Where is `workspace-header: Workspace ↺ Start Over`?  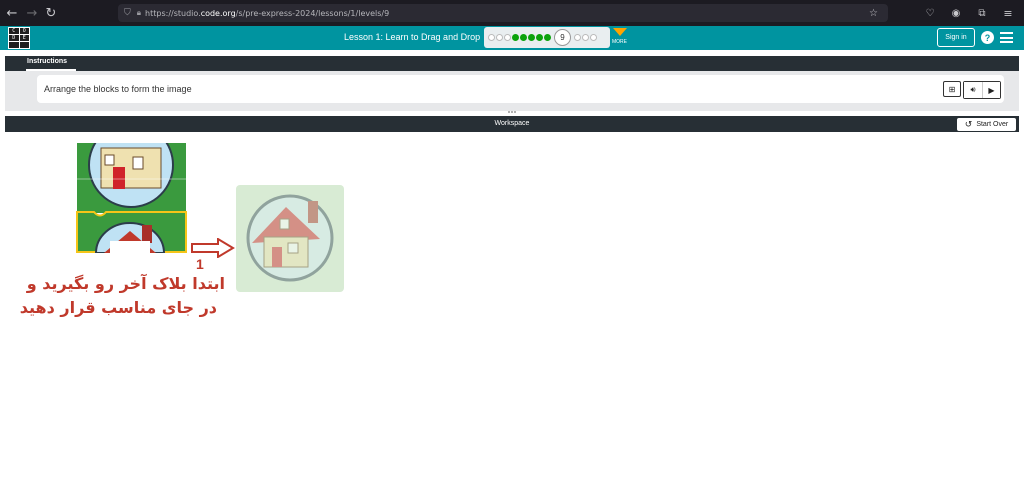 workspace-header: Workspace ↺ Start Over is located at coordinates (512, 124).